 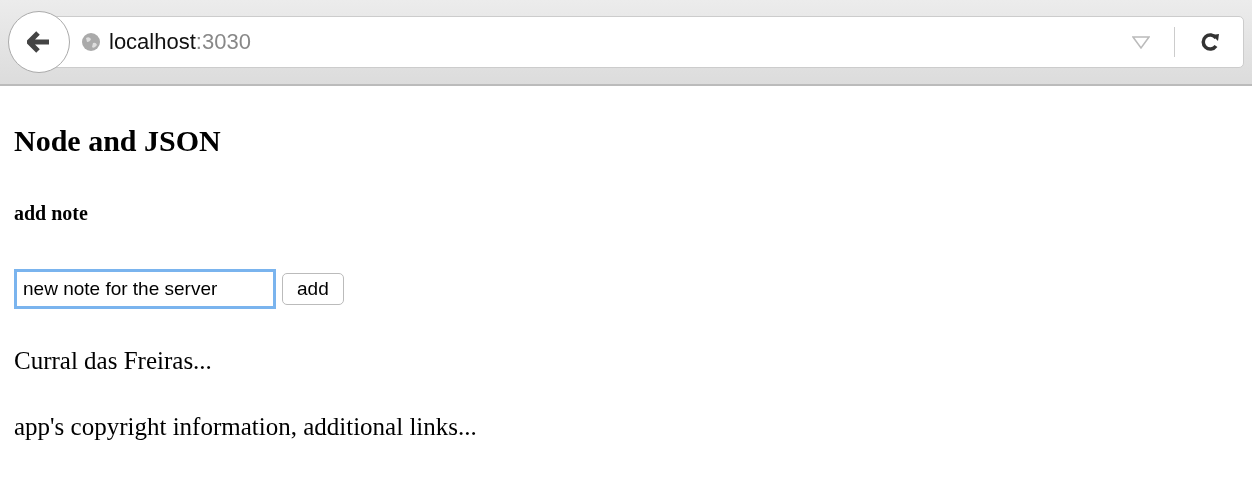 What do you see at coordinates (650, 42) in the screenshot?
I see `address-bar: localhost:3030` at bounding box center [650, 42].